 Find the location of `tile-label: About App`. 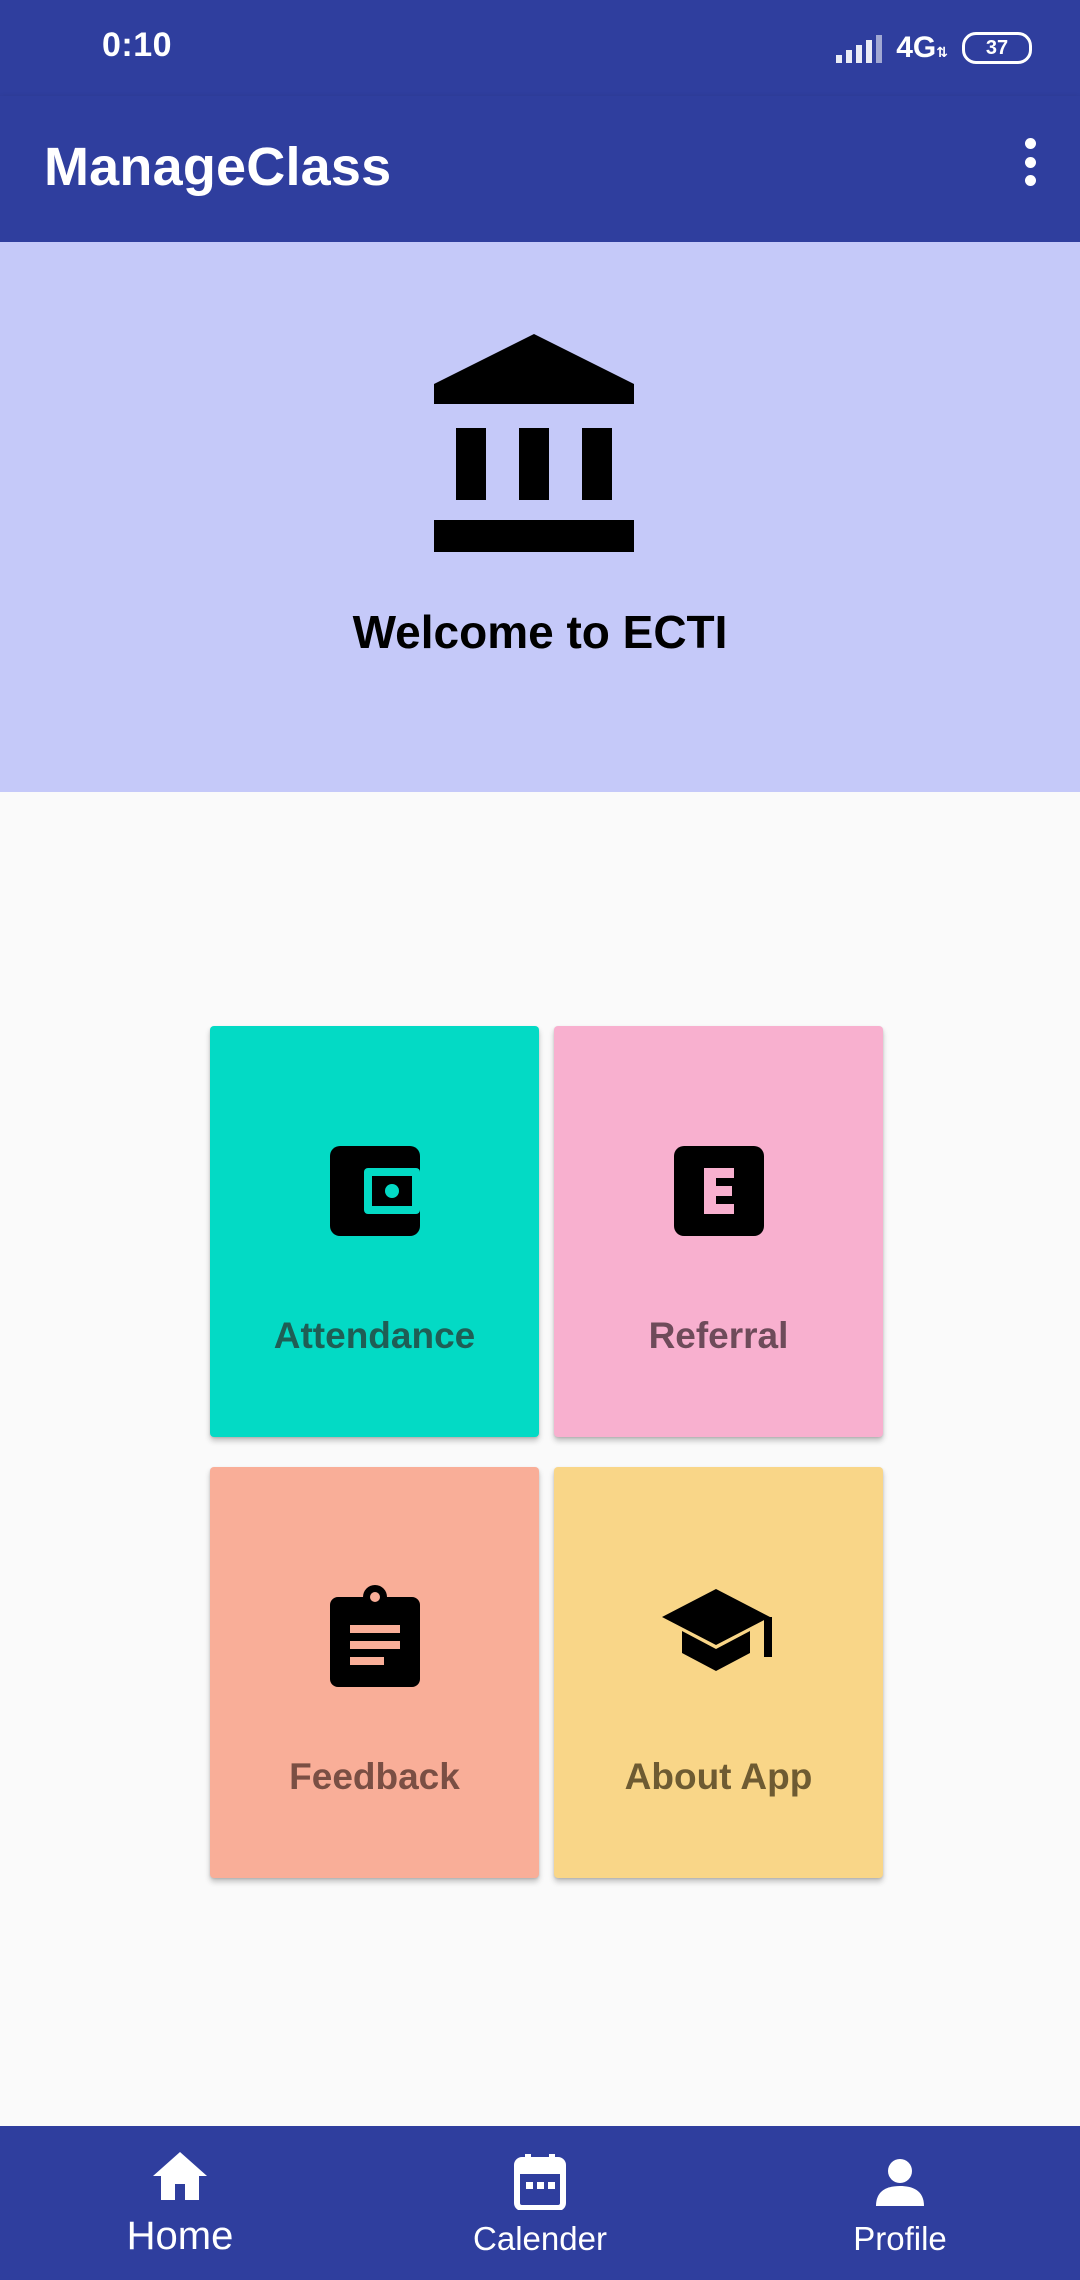

tile-label: About App is located at coordinates (718, 1776).